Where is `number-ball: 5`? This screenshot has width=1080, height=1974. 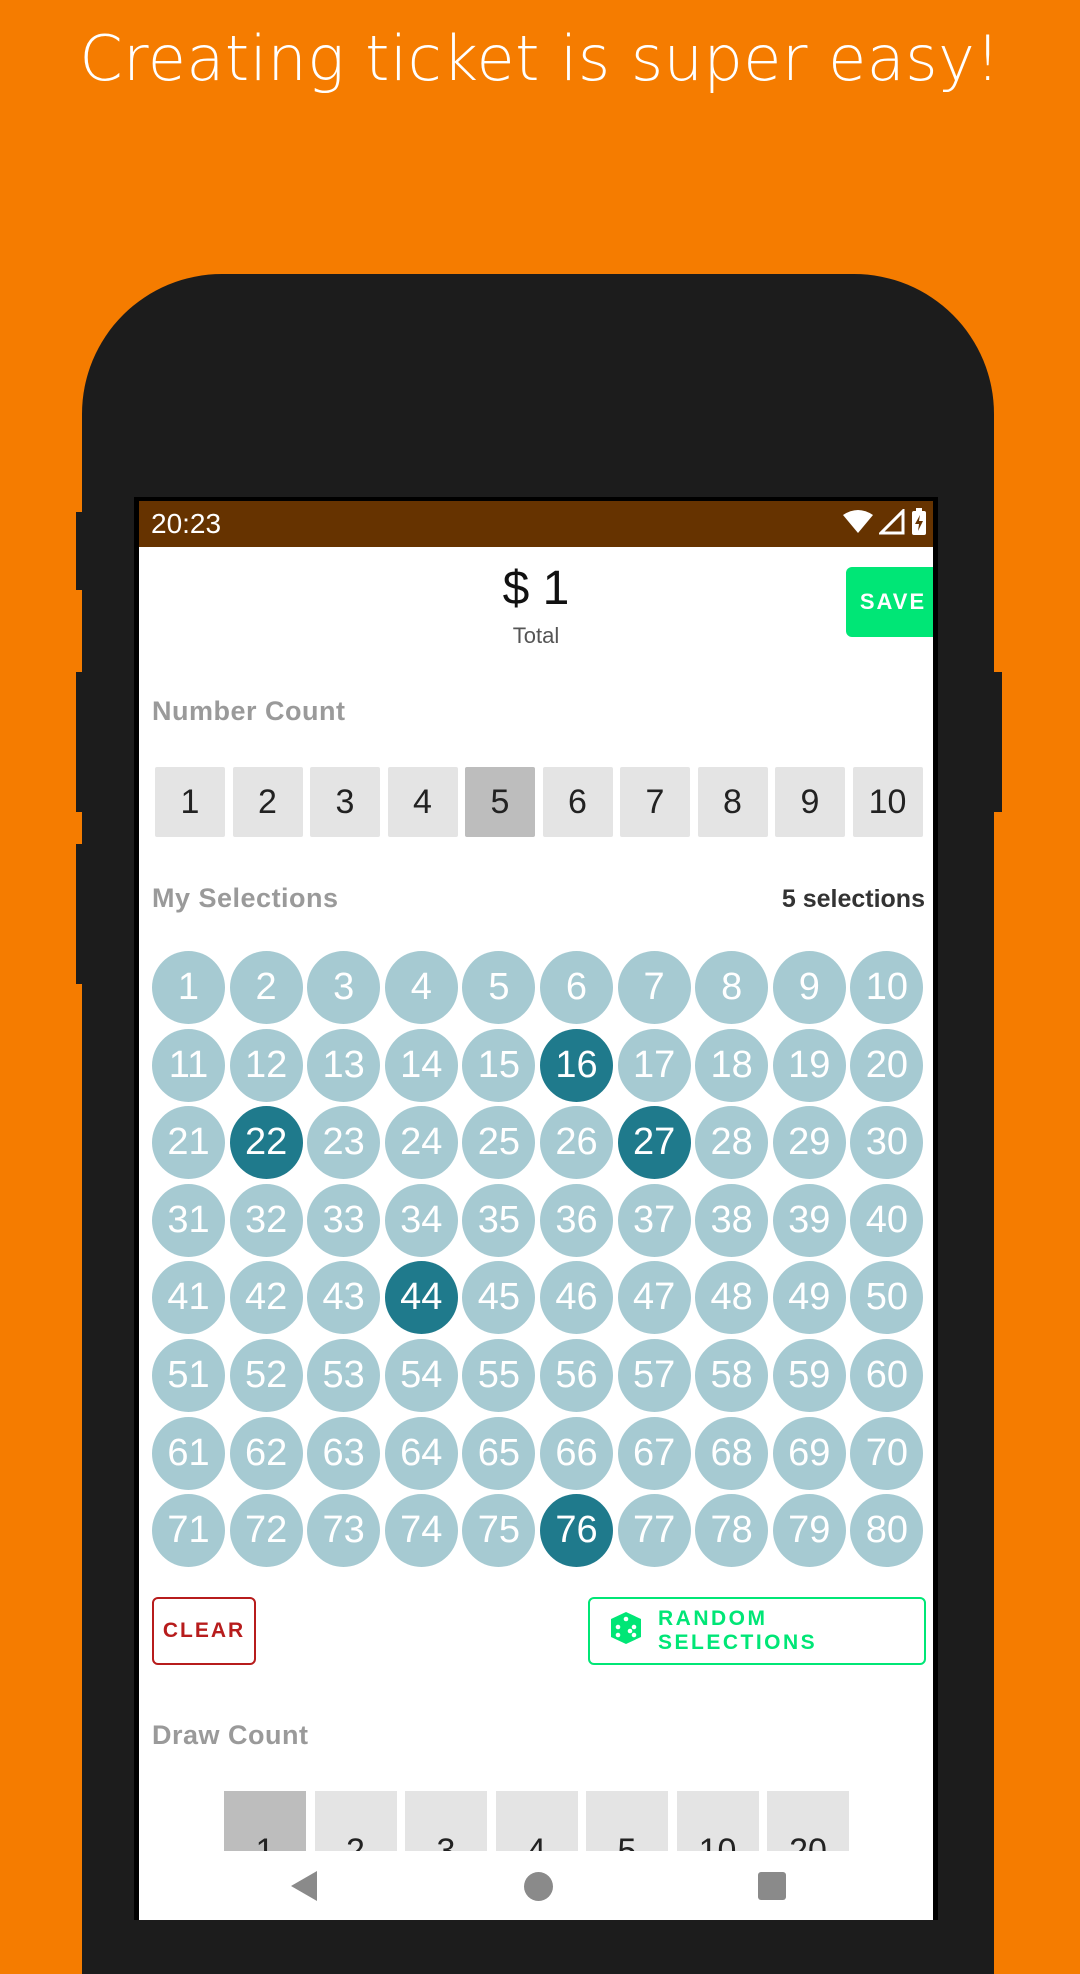
number-ball: 5 is located at coordinates (499, 987).